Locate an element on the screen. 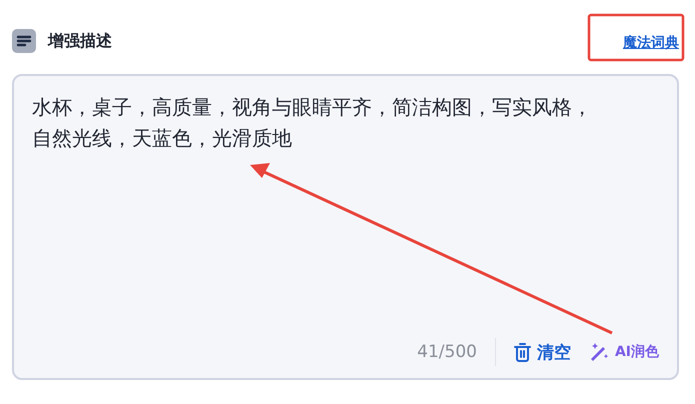 Image resolution: width=695 pixels, height=404 pixels. section-title: 增强描述 is located at coordinates (80, 41).